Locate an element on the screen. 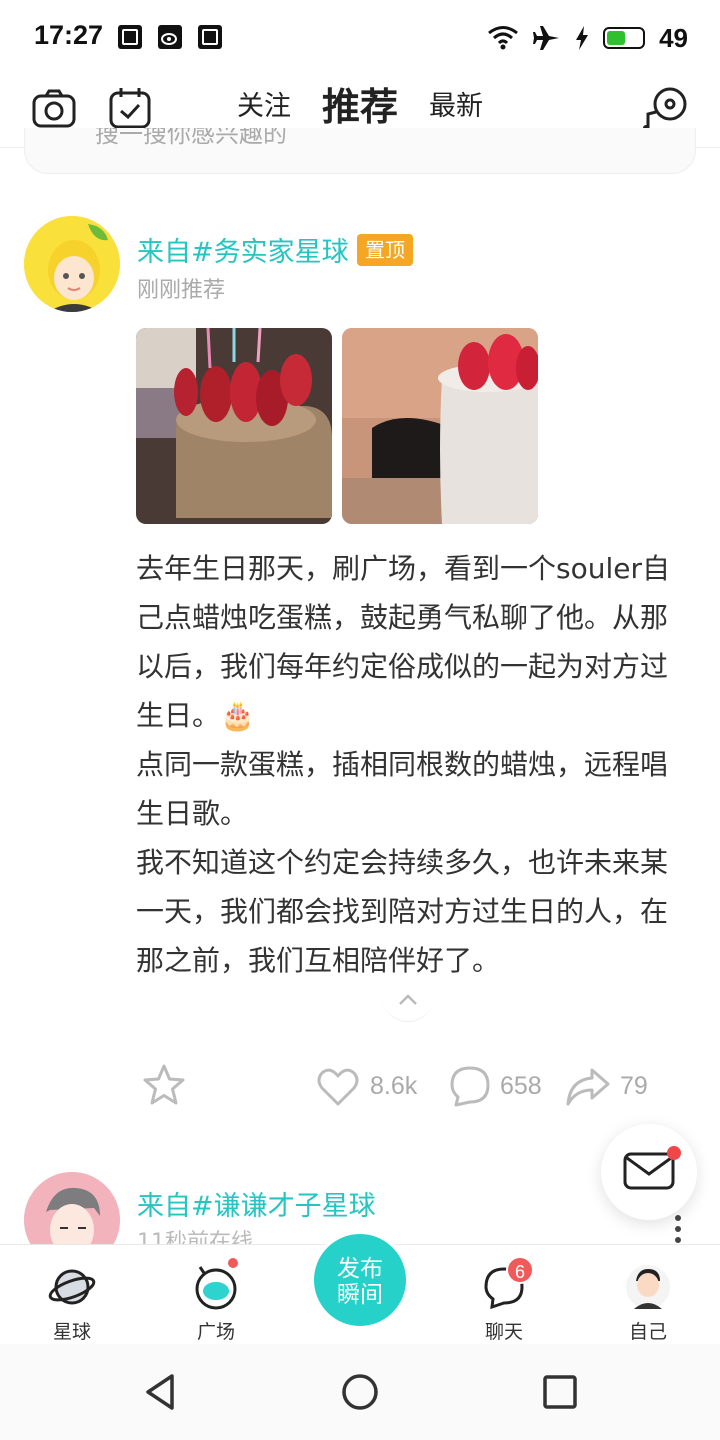  publish-moment-button: 发布 瞬间 is located at coordinates (360, 1280).